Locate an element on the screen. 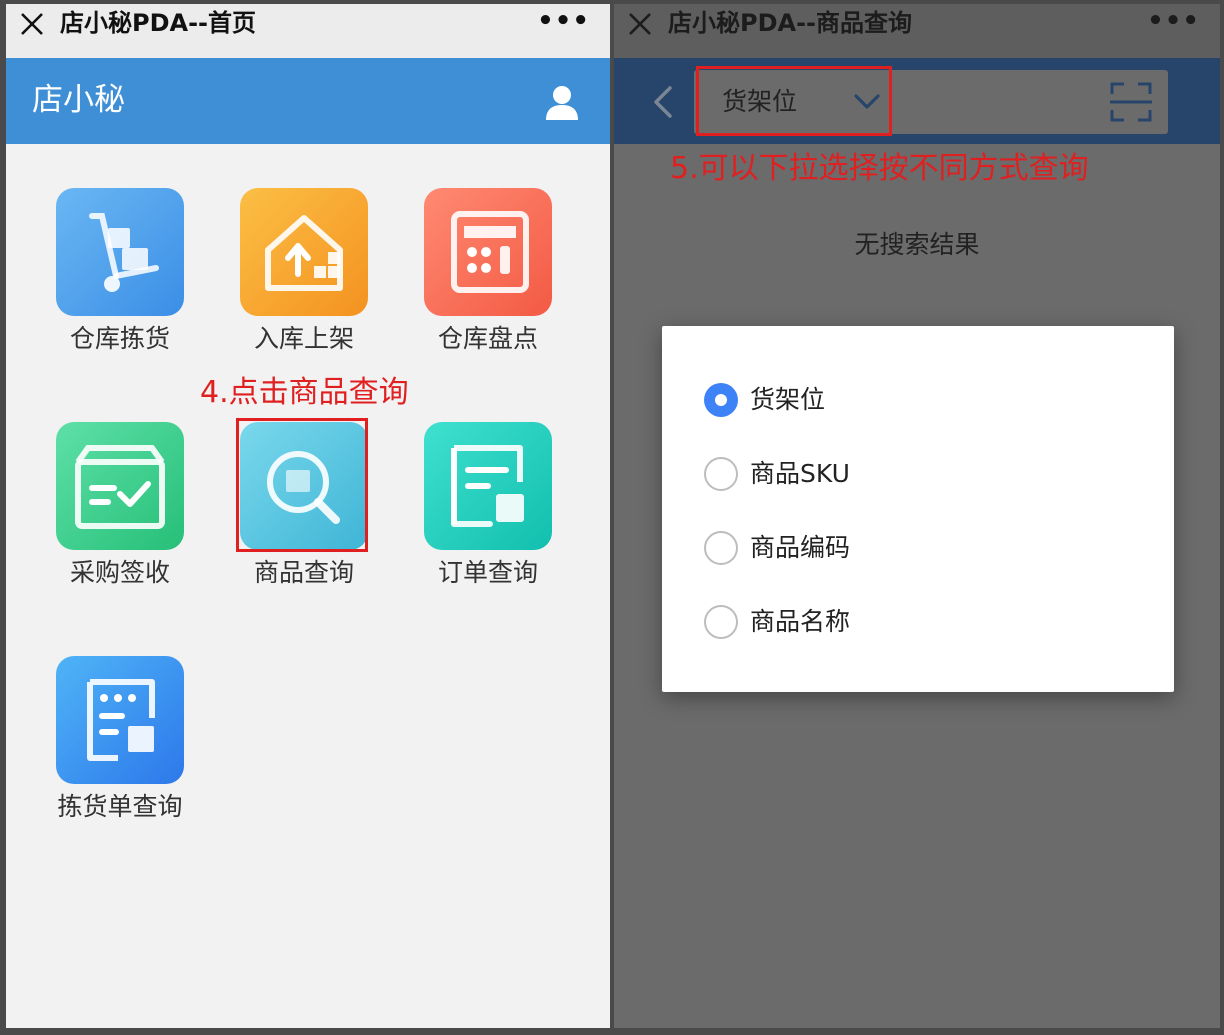 Image resolution: width=1224 pixels, height=1035 pixels. grid-item-warehouse-picking: 仓库拣货 is located at coordinates (120, 288).